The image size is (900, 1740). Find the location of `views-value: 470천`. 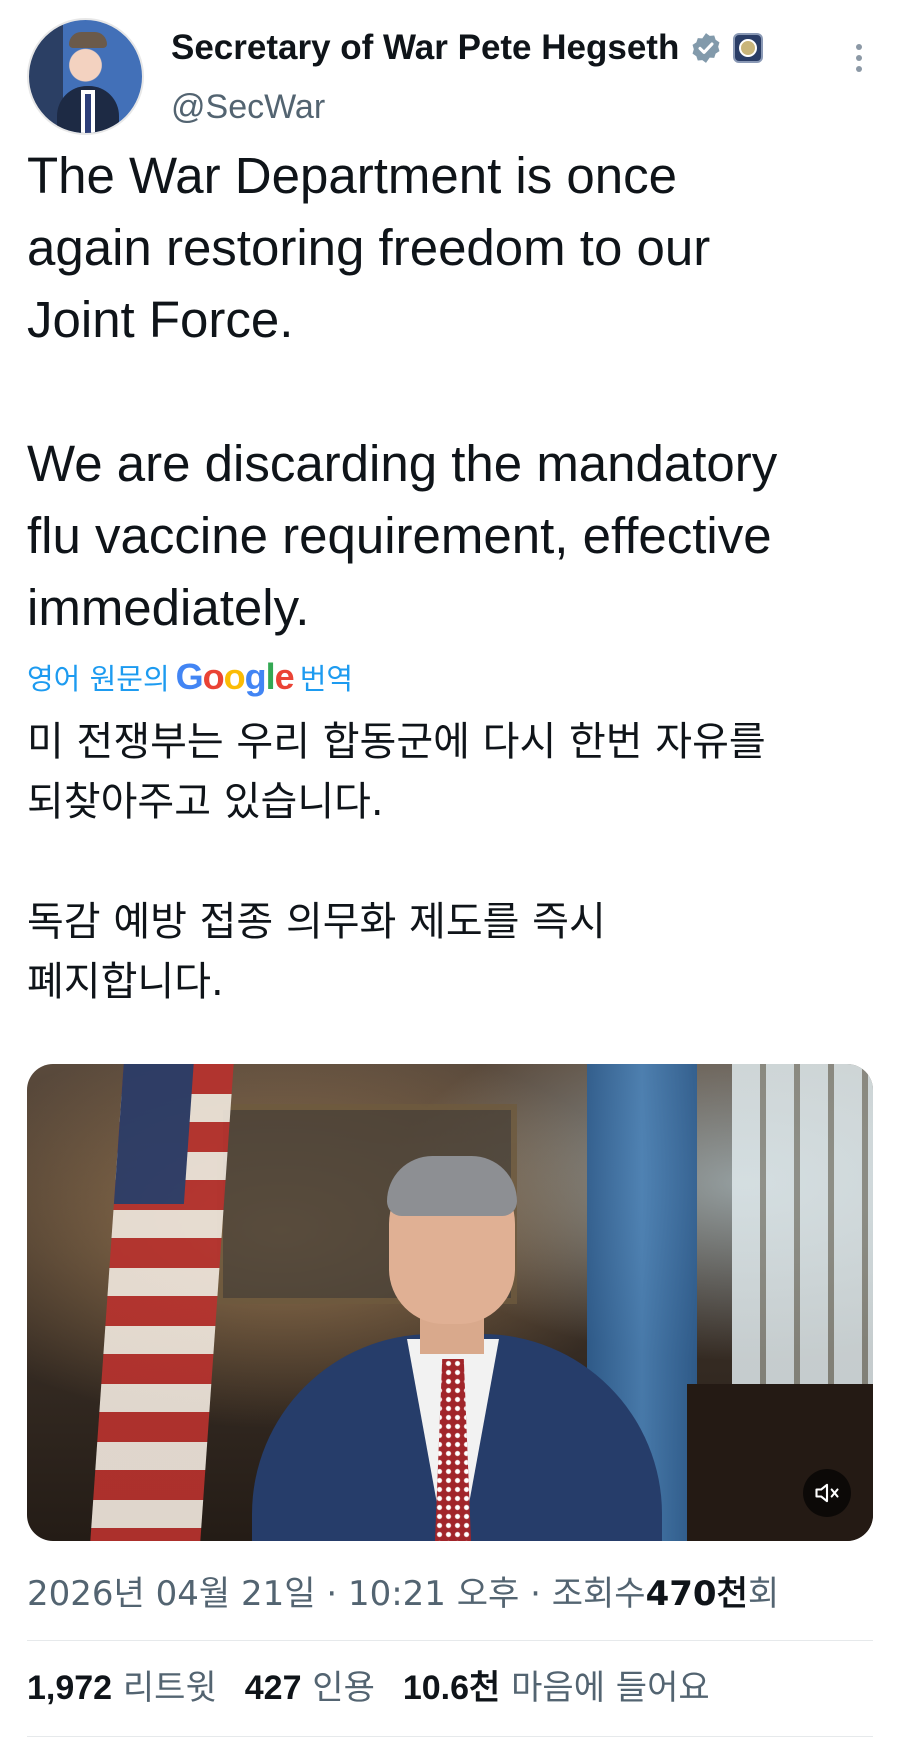

views-value: 470천 is located at coordinates (696, 1594).